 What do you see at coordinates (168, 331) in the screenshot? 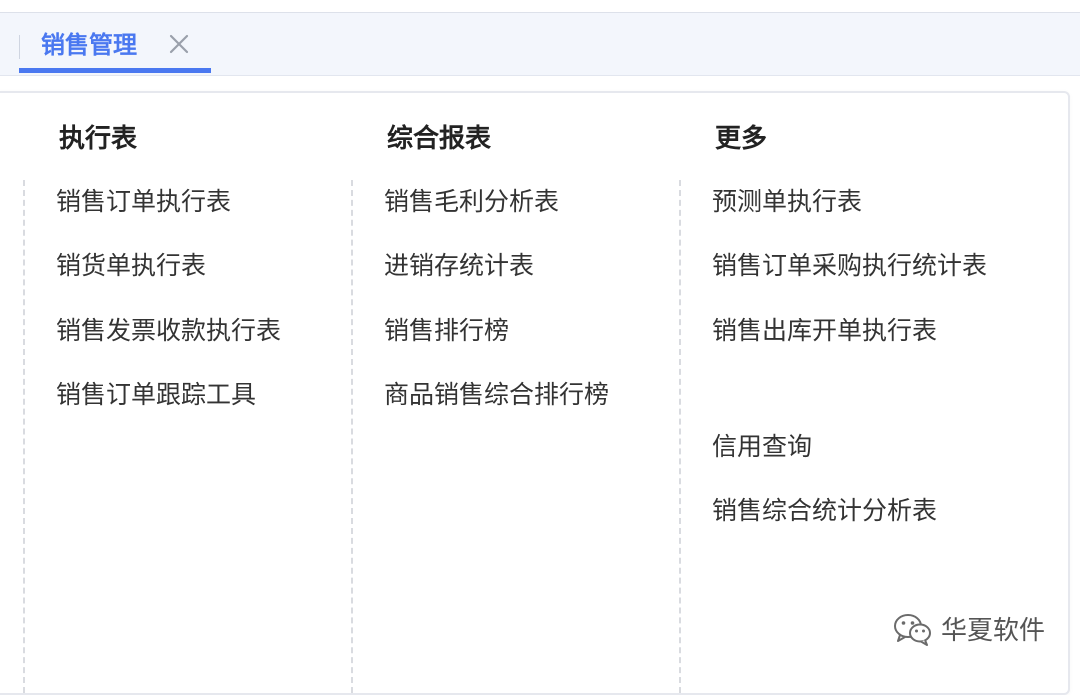
I see `menu-item: 销售发票收款执行表` at bounding box center [168, 331].